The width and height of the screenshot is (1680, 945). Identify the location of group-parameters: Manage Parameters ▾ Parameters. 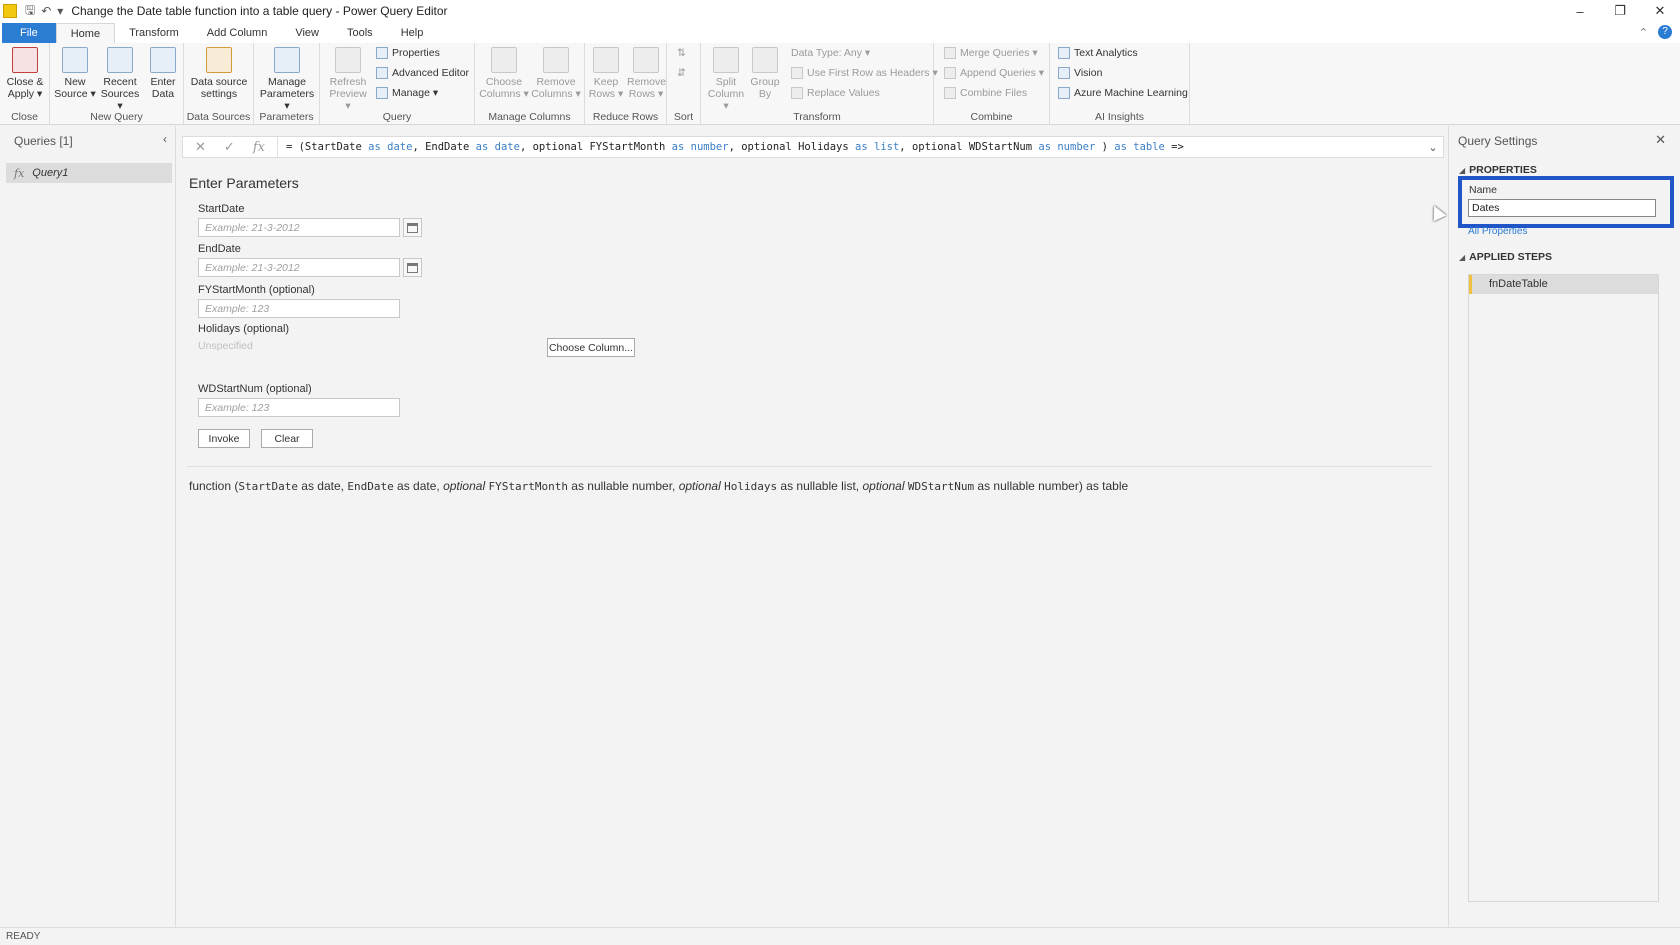
(287, 84).